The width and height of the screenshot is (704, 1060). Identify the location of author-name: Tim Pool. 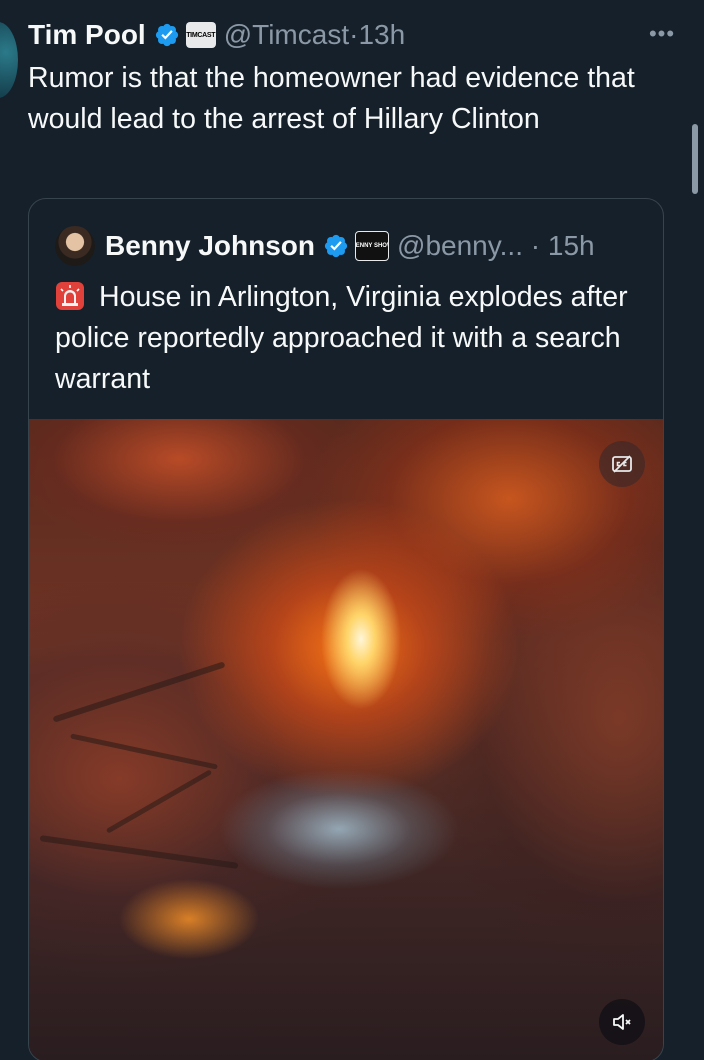
(87, 35).